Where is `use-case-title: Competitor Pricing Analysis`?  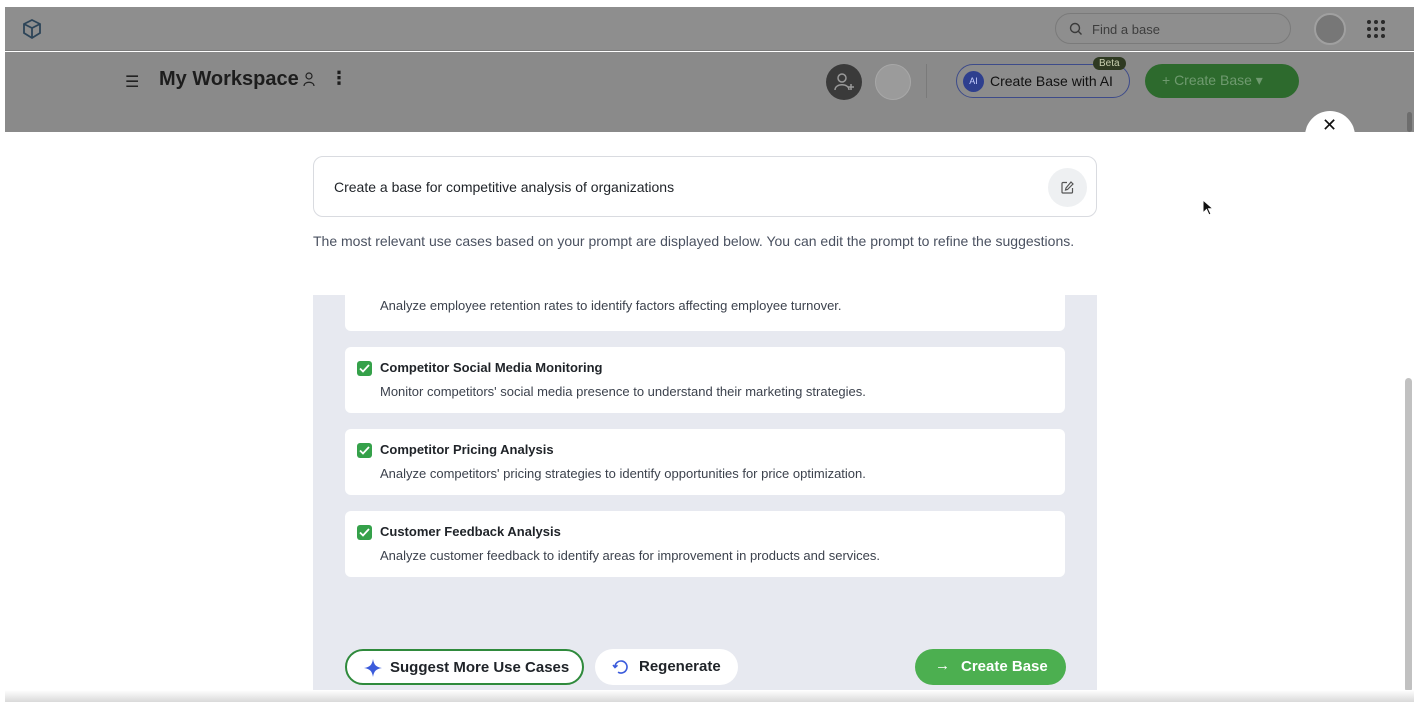
use-case-title: Competitor Pricing Analysis is located at coordinates (467, 449).